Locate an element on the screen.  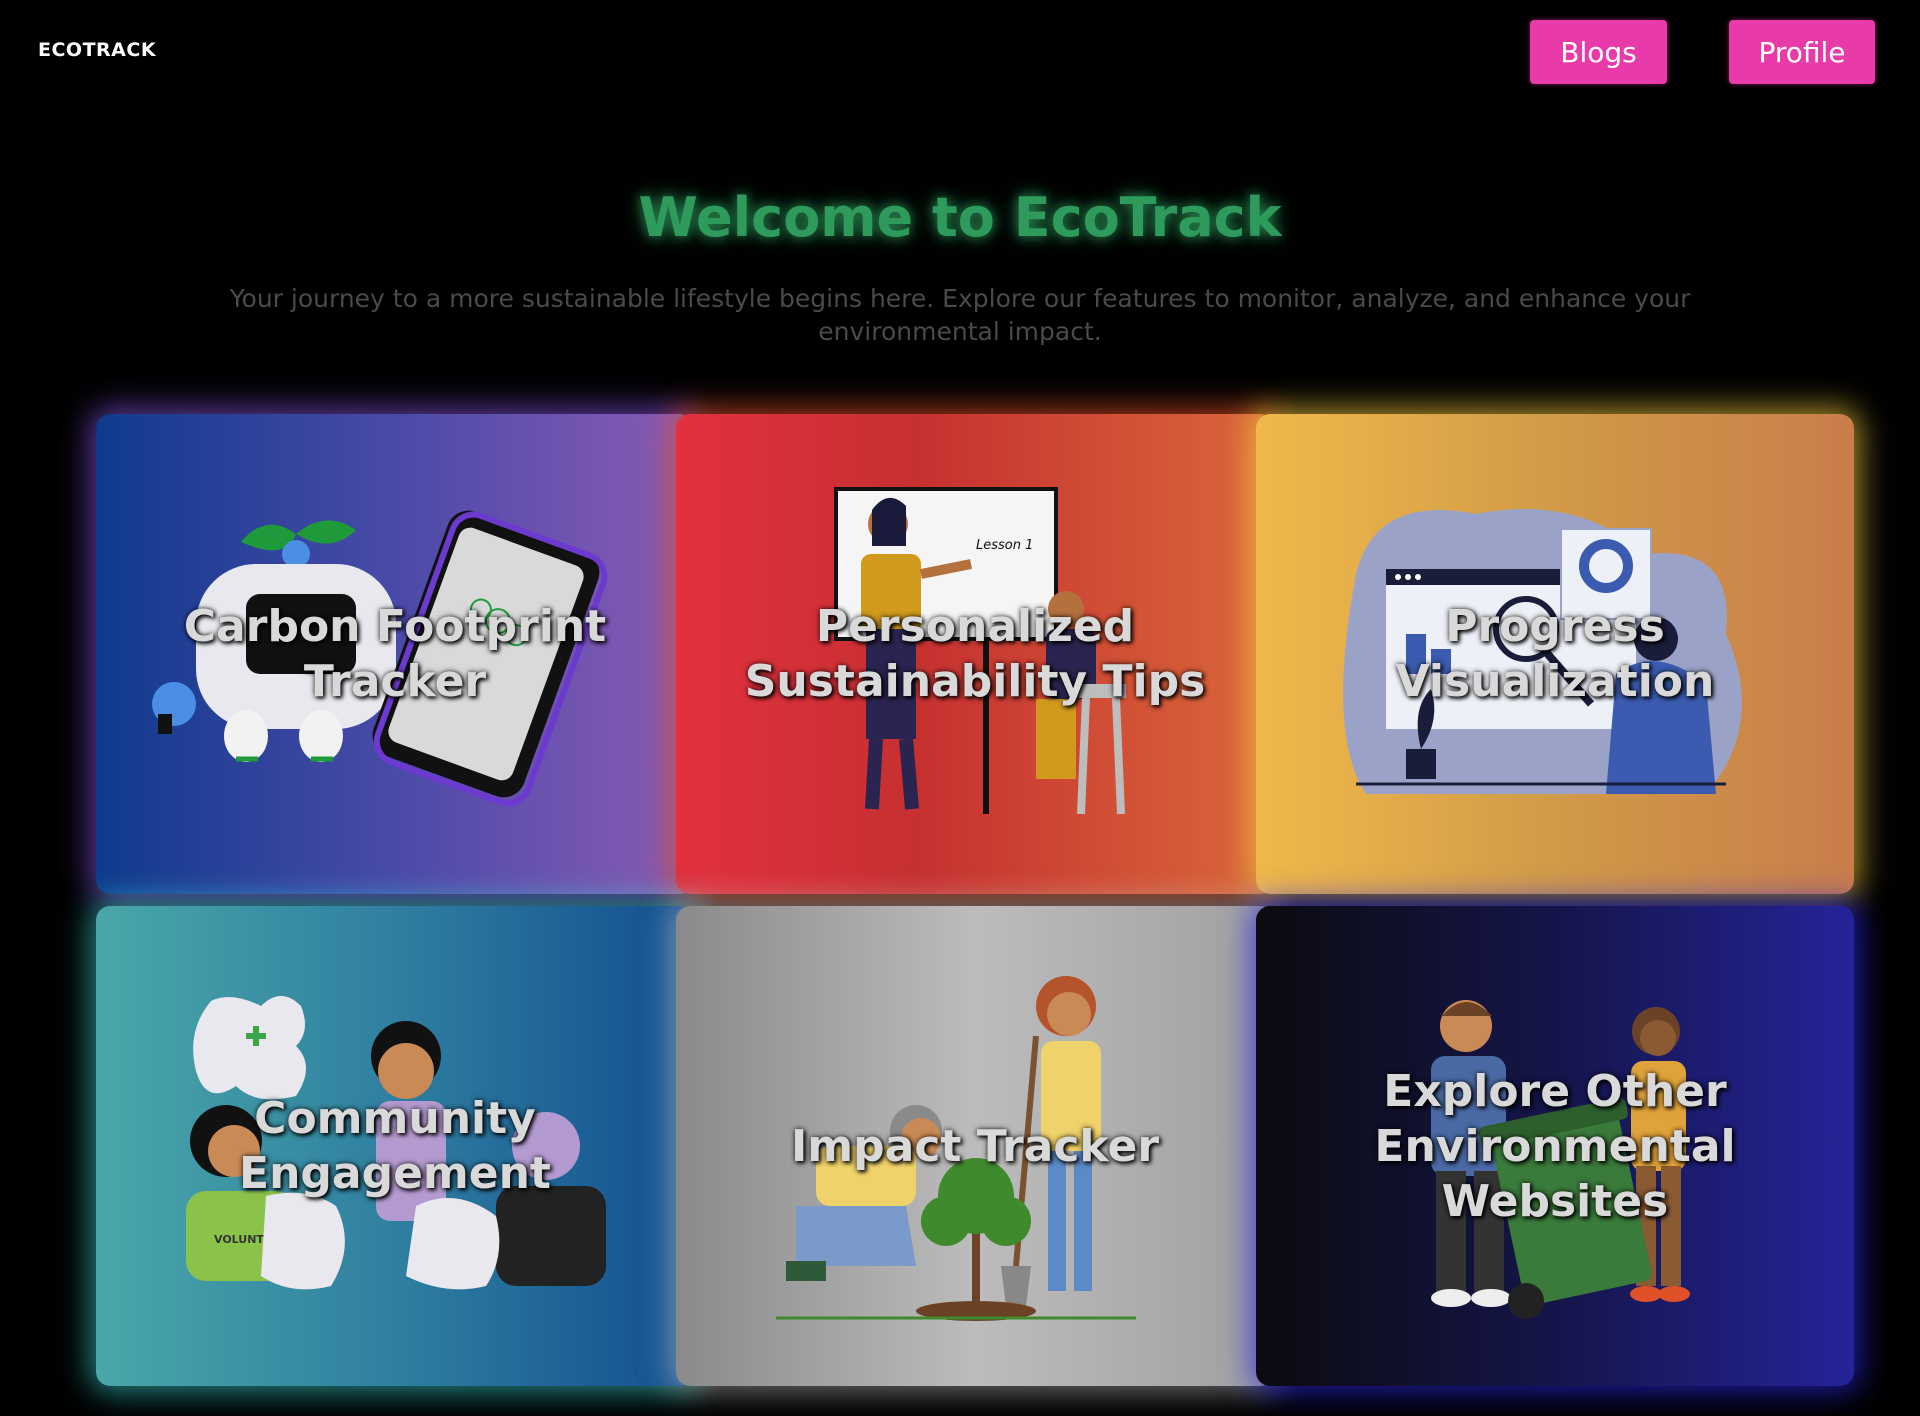
card-title: Community Engagement is located at coordinates (395, 1146).